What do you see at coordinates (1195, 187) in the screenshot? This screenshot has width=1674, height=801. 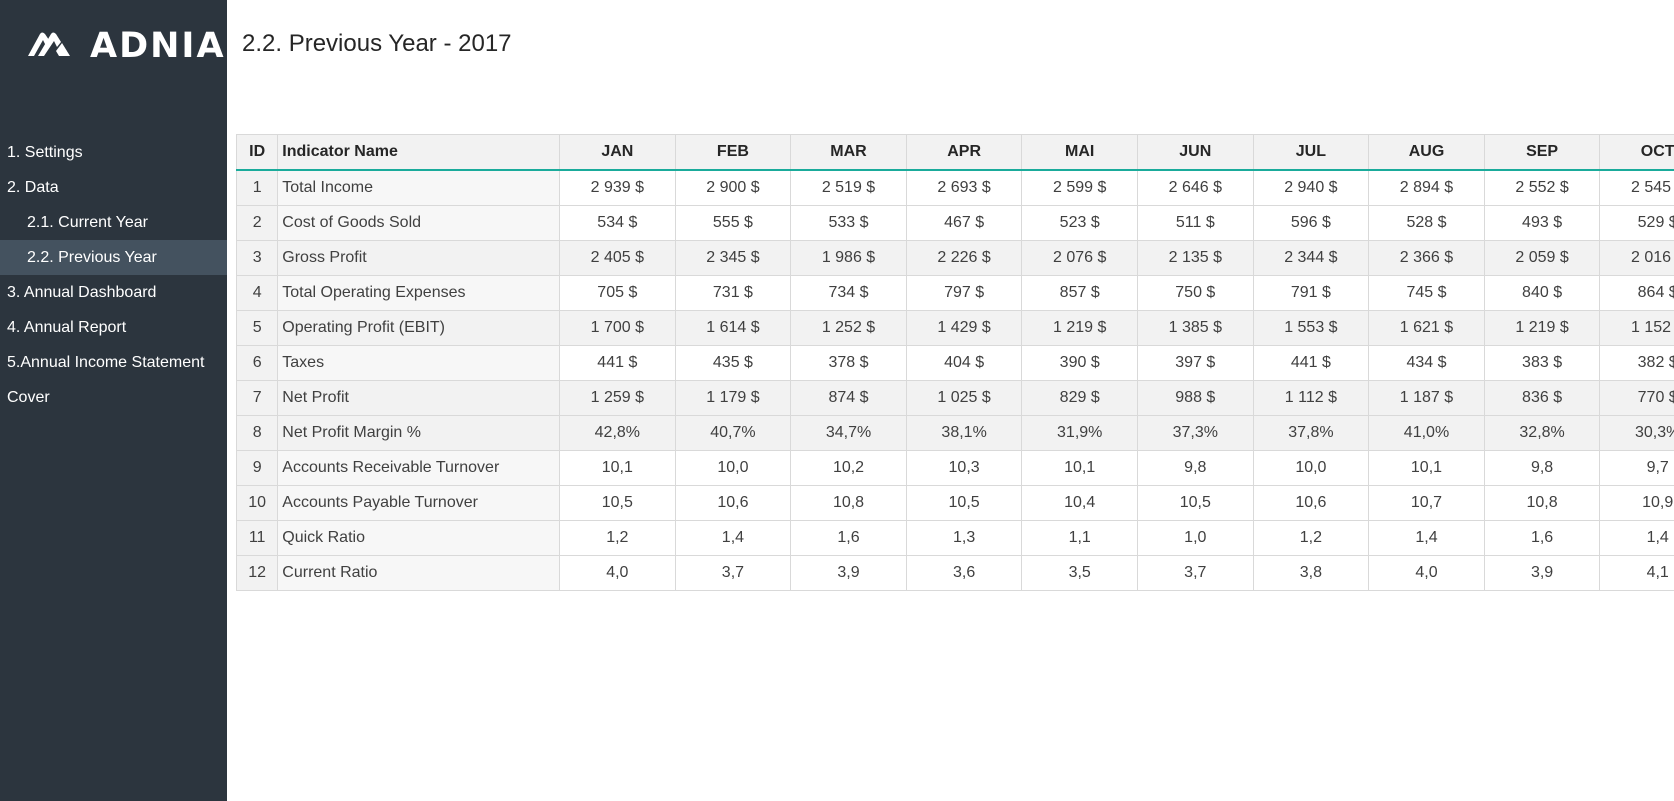 I see `value-cell-jun: 2 646 $` at bounding box center [1195, 187].